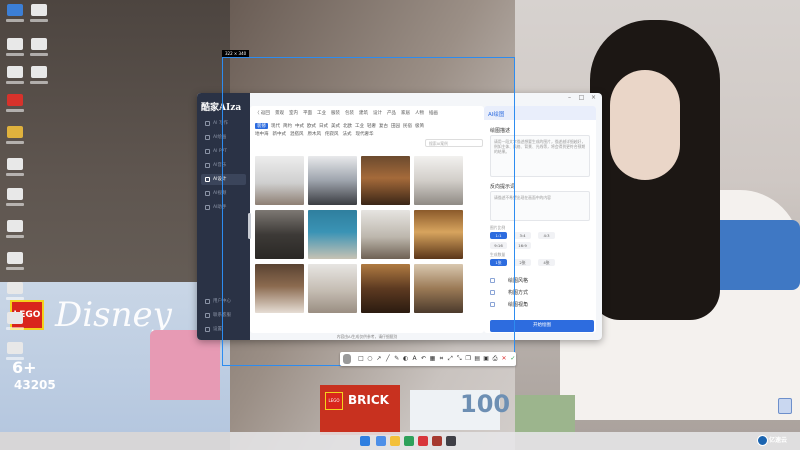 The height and width of the screenshot is (450, 800). Describe the element at coordinates (460, 410) in the screenshot. I see `box-100: 100` at that location.